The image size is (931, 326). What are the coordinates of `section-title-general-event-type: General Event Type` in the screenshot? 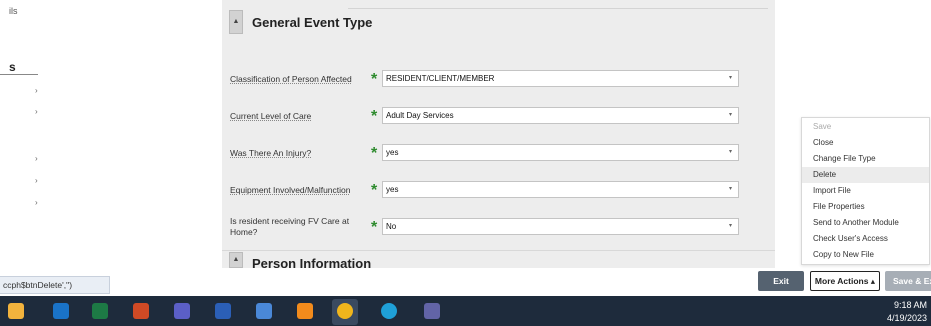 It's located at (312, 22).